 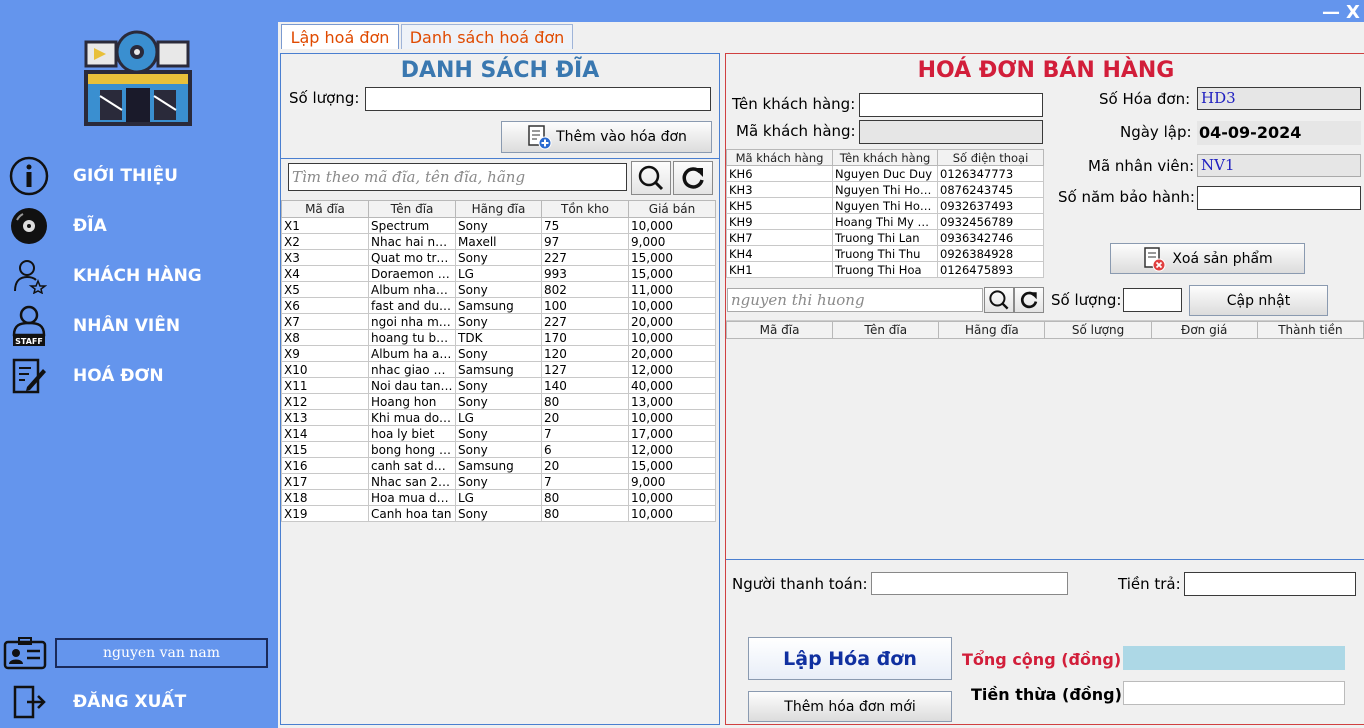 What do you see at coordinates (585, 449) in the screenshot?
I see `table-cell: 6` at bounding box center [585, 449].